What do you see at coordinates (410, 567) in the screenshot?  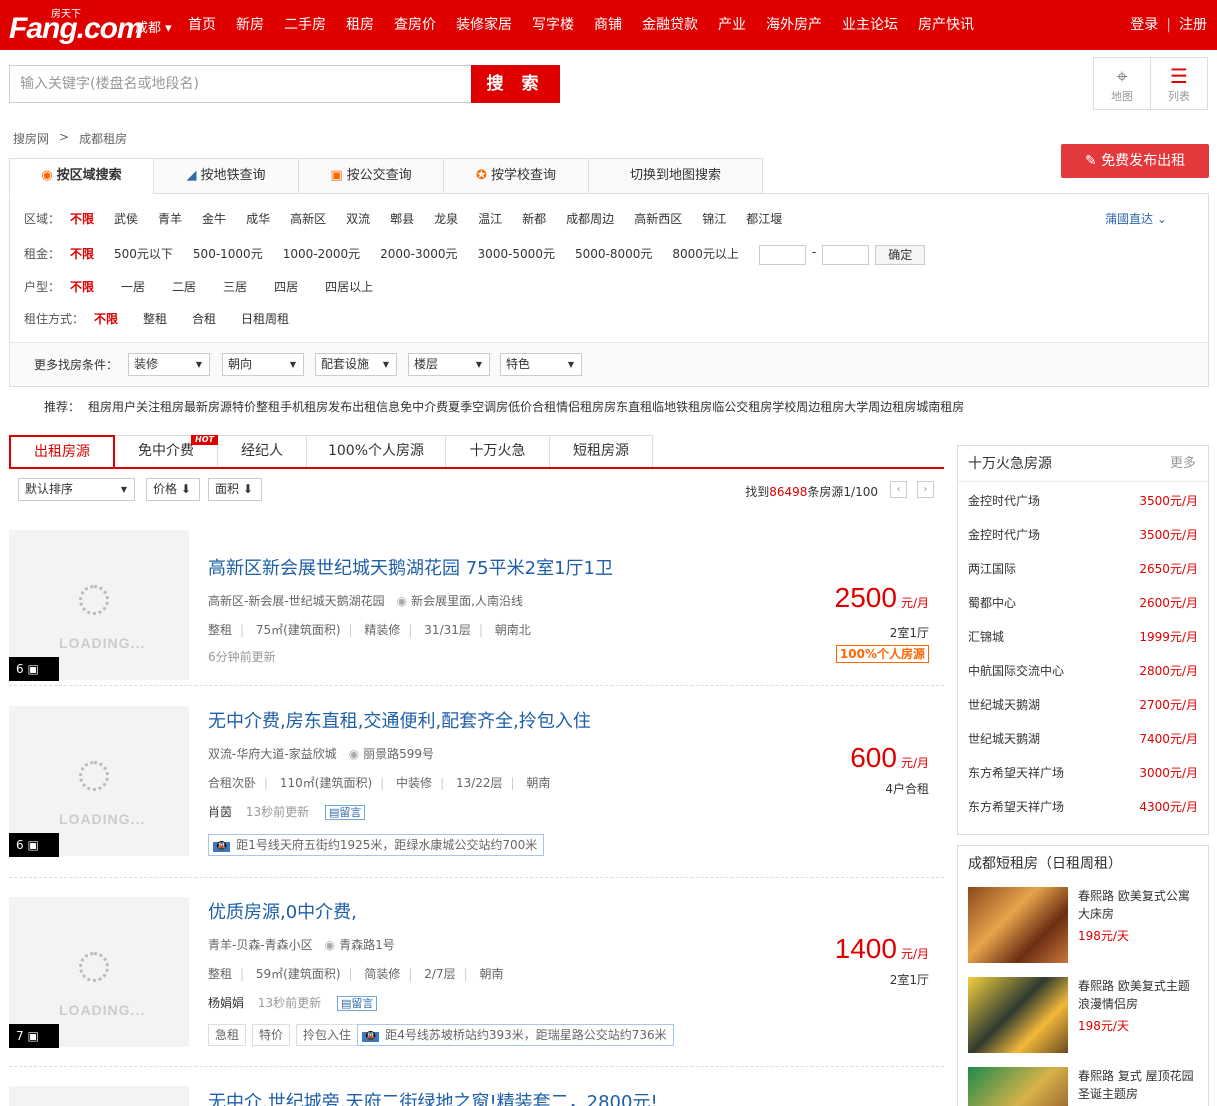 I see `listing-title: 高新区新会展世纪城天鹅湖花园 75平米2室1厅1卫` at bounding box center [410, 567].